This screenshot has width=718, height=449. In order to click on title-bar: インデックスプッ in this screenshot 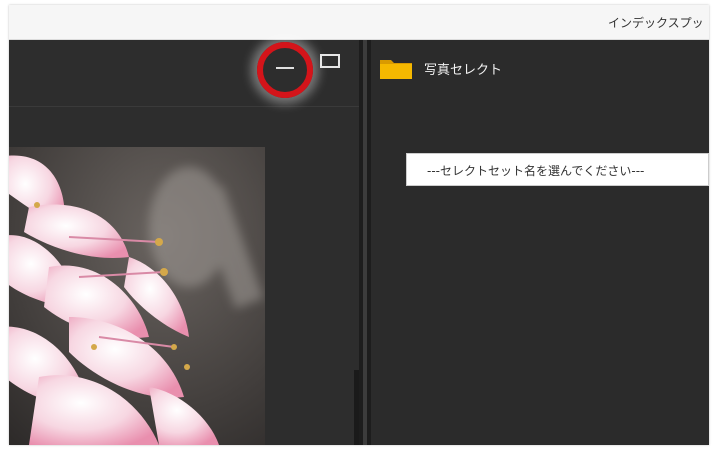, I will do `click(359, 22)`.